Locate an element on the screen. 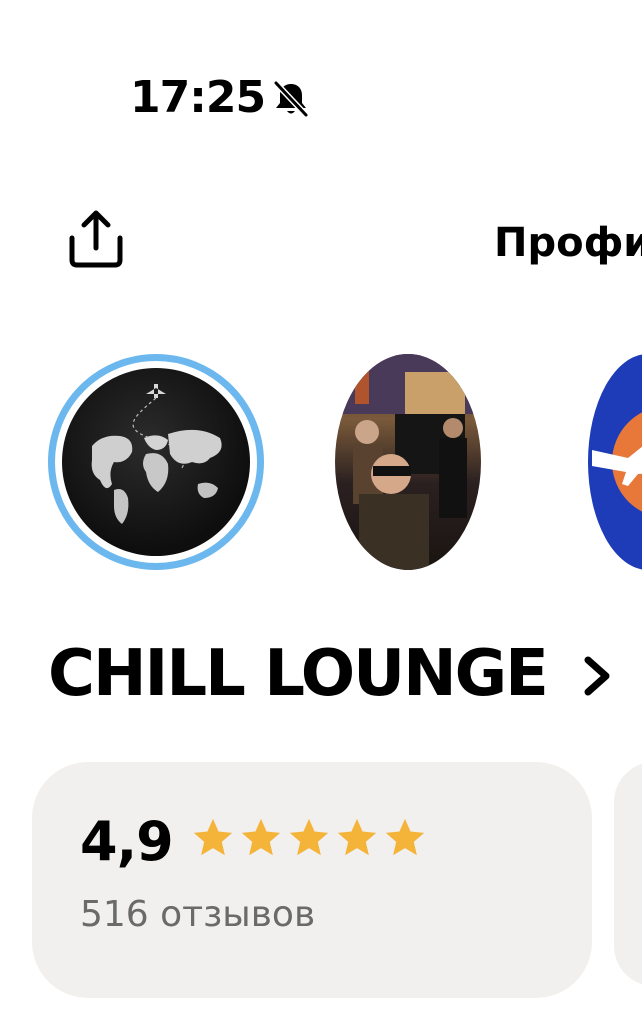 This screenshot has width=642, height=1017. place-title: CHILL LOUNGE is located at coordinates (298, 674).